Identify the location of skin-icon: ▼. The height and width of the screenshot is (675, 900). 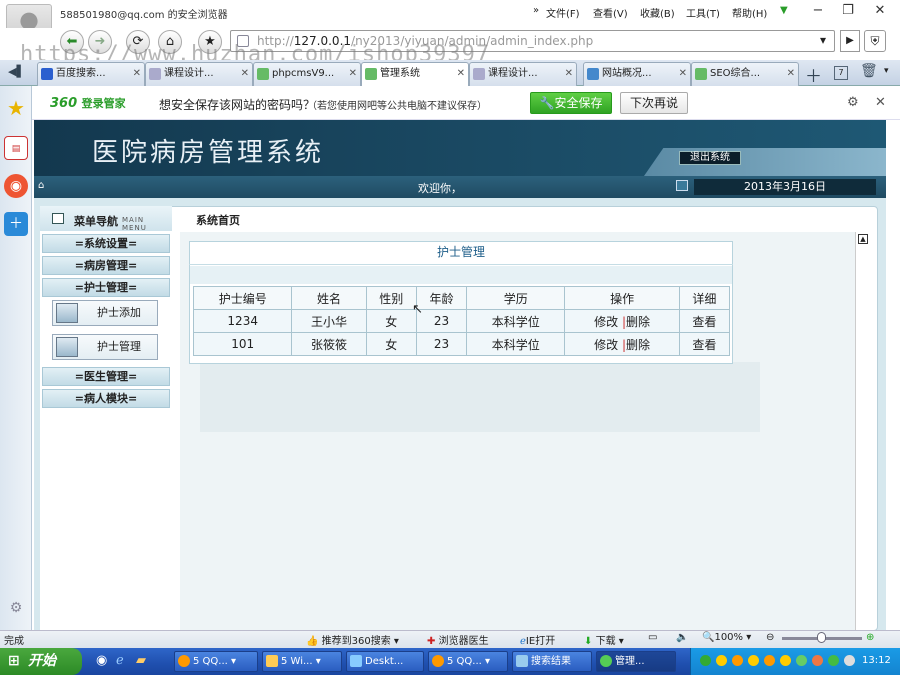
(784, 10).